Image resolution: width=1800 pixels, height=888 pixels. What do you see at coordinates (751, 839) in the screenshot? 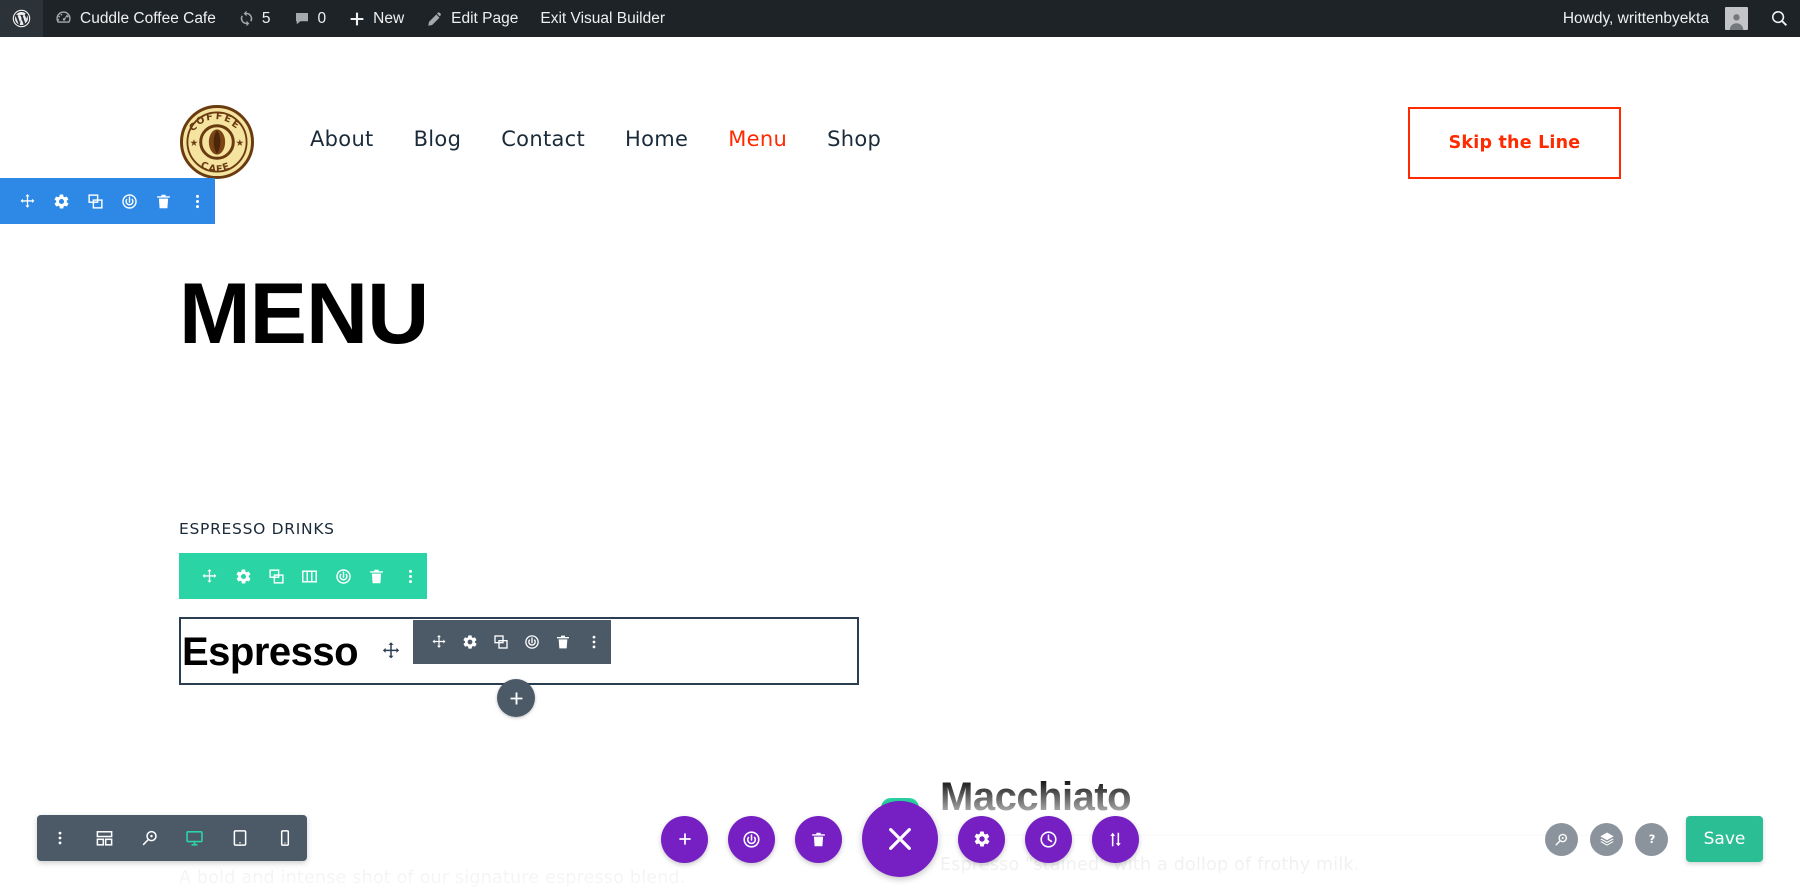
I see `toggle-enable-button` at bounding box center [751, 839].